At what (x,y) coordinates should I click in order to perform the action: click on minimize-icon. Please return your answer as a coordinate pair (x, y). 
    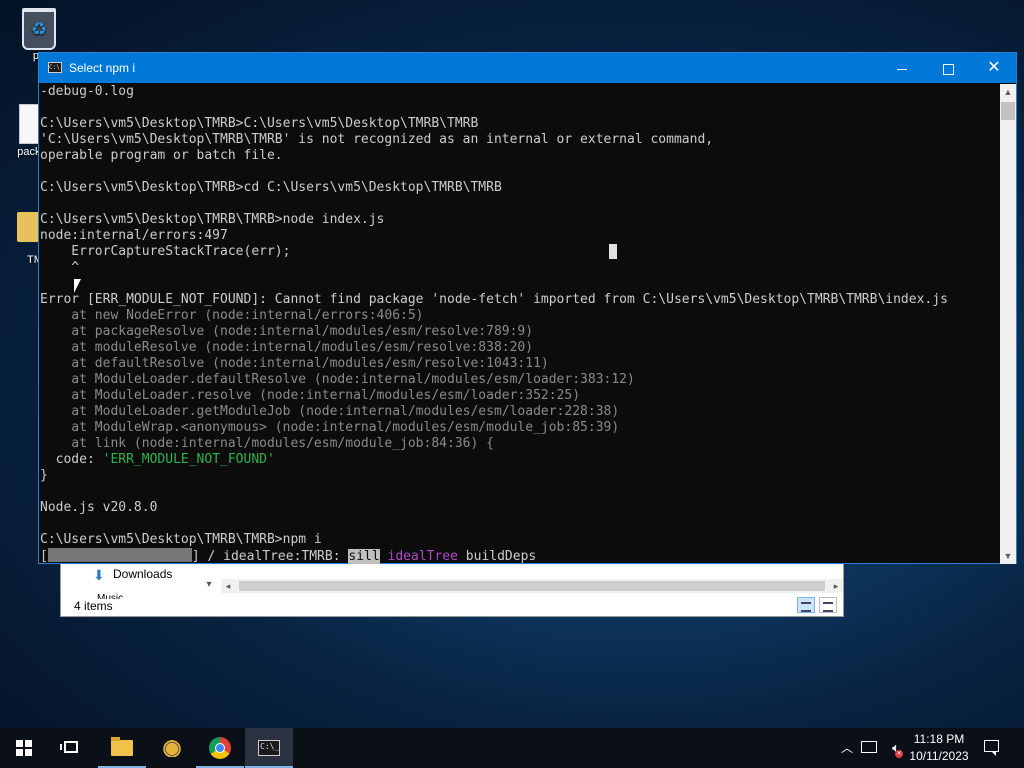
    Looking at the image, I should click on (902, 69).